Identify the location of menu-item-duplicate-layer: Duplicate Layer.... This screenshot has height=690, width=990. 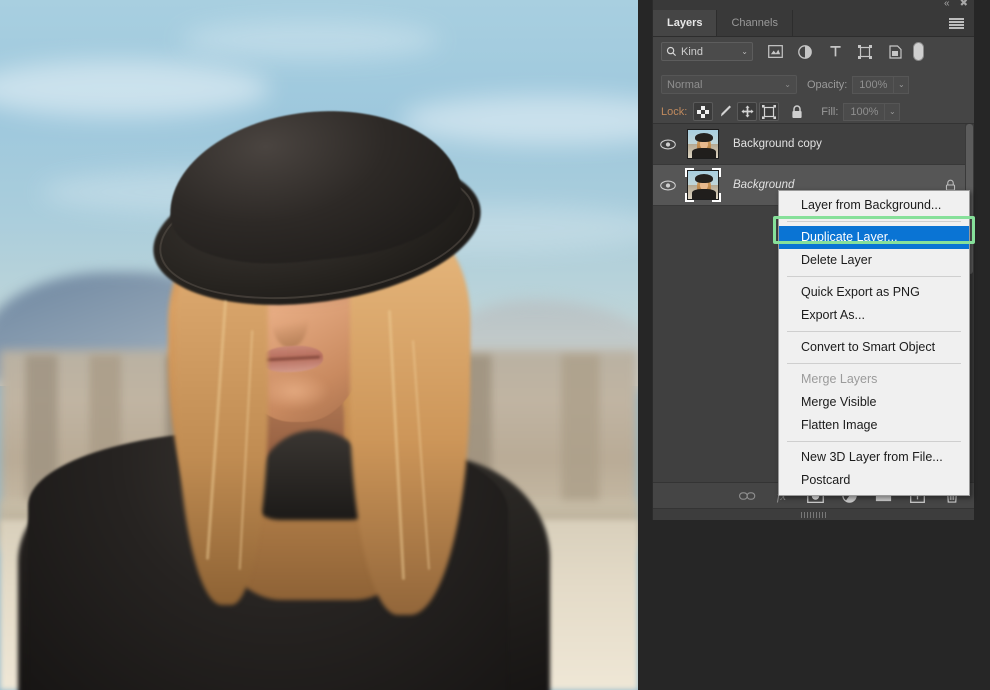
(874, 237).